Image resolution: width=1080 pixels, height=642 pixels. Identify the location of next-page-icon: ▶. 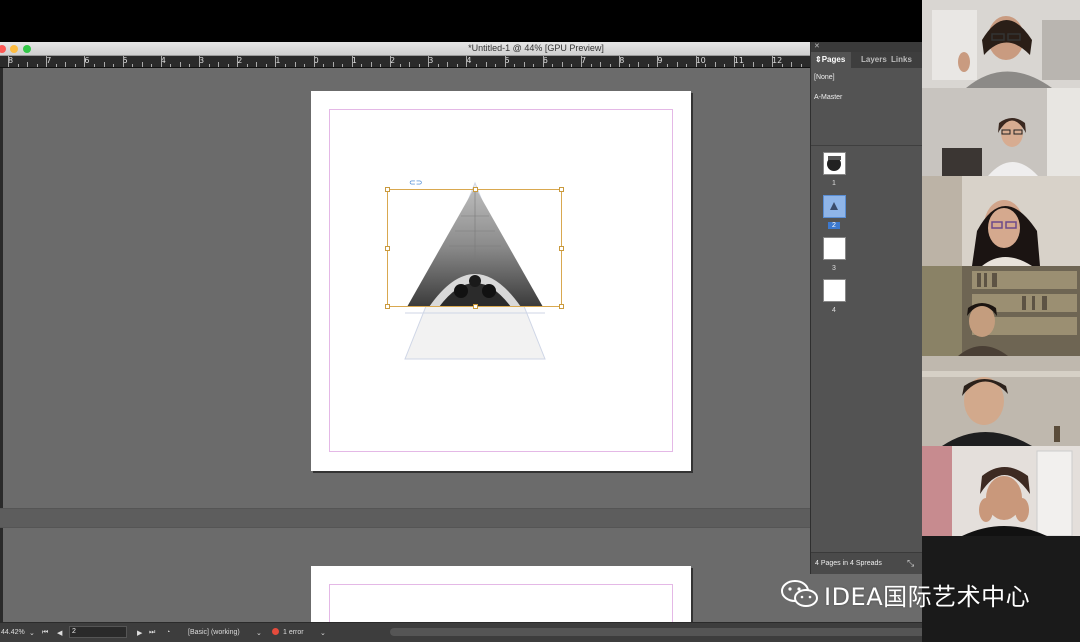
(139, 633).